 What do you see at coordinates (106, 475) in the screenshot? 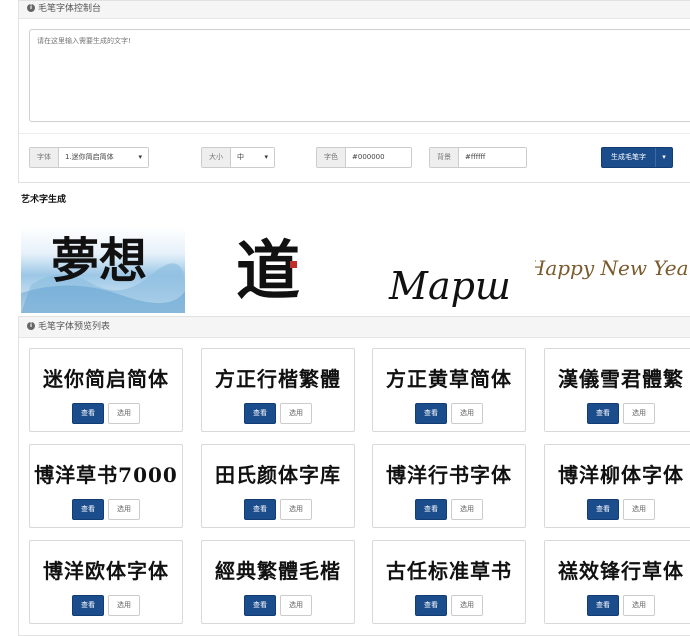
I see `font-sample: 博洋草书7000` at bounding box center [106, 475].